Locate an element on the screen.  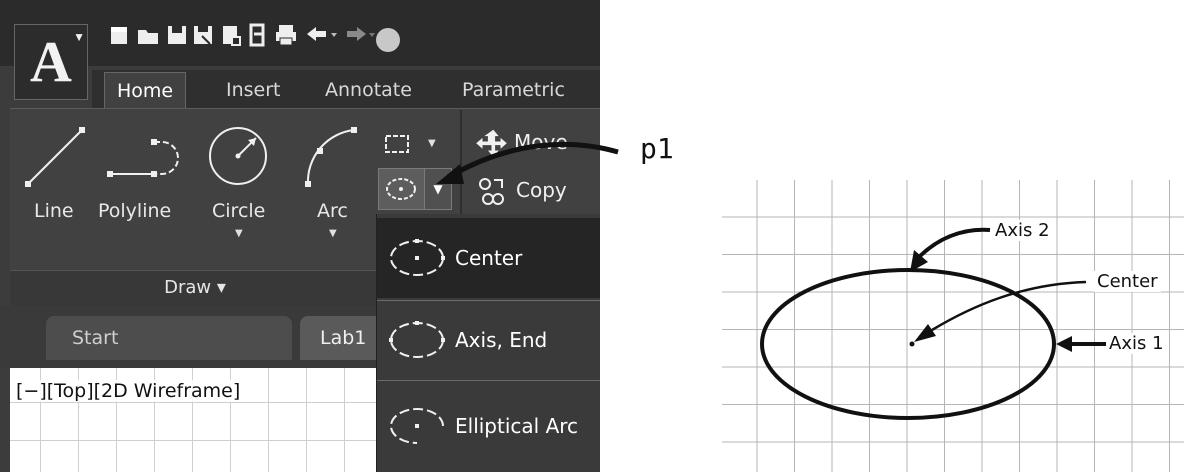
elliptical-arc-icon is located at coordinates (417, 426).